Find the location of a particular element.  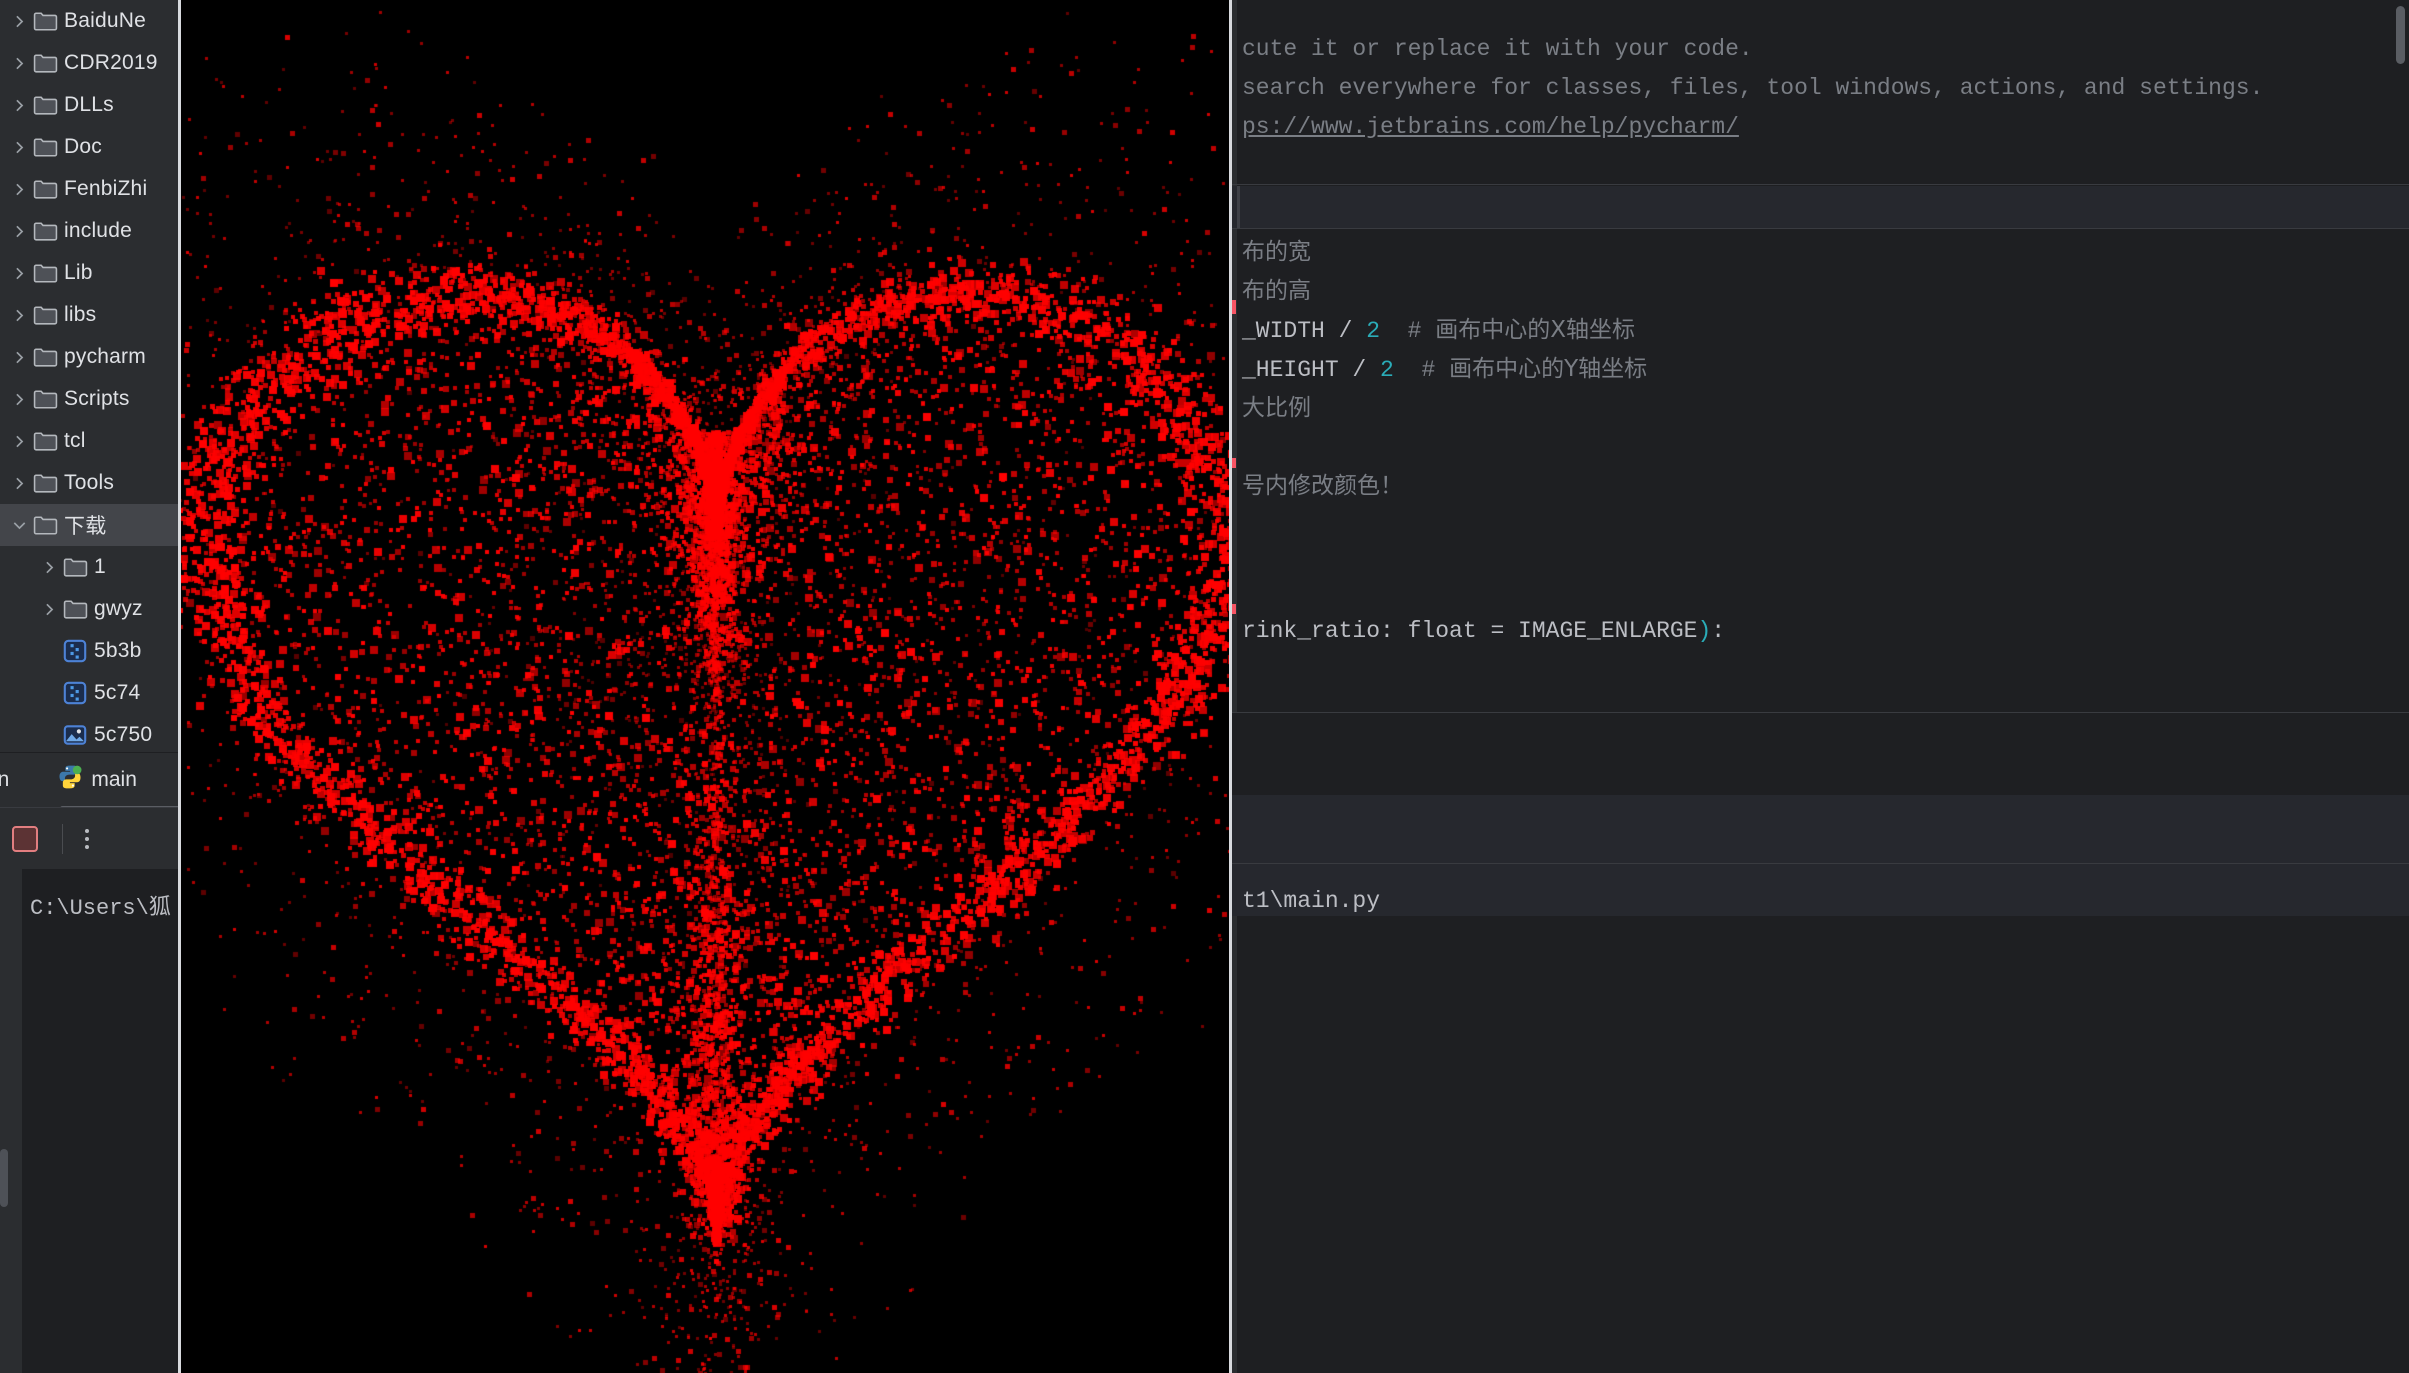

editor-separator is located at coordinates (1820, 184).